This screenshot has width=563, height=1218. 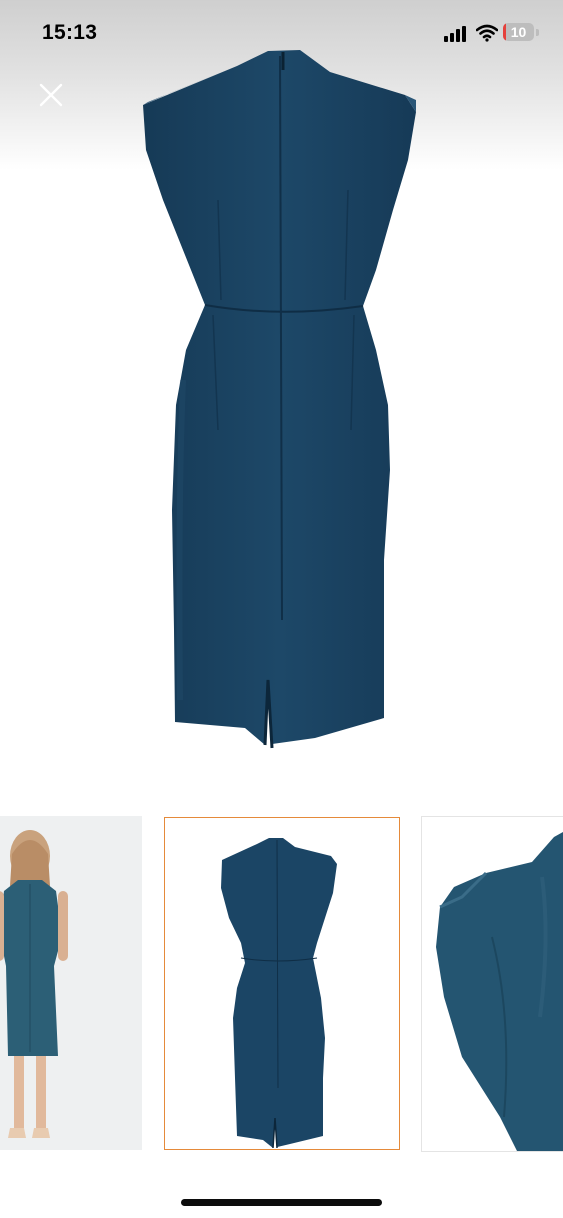 What do you see at coordinates (71, 983) in the screenshot?
I see `thumbnail-model-back` at bounding box center [71, 983].